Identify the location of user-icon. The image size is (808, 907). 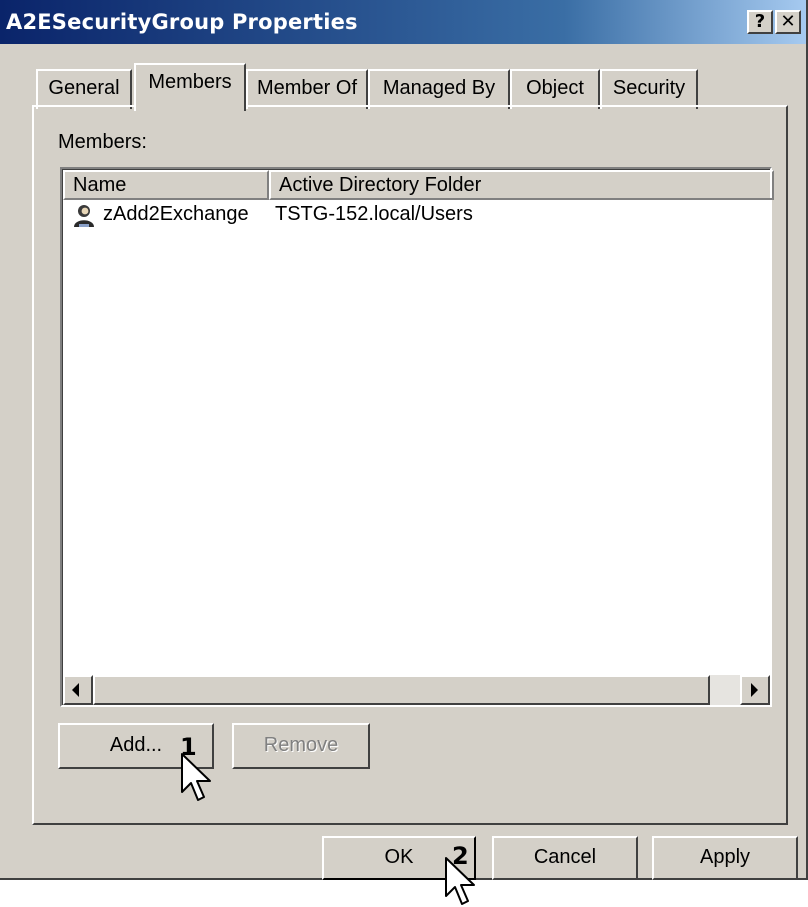
(84, 215).